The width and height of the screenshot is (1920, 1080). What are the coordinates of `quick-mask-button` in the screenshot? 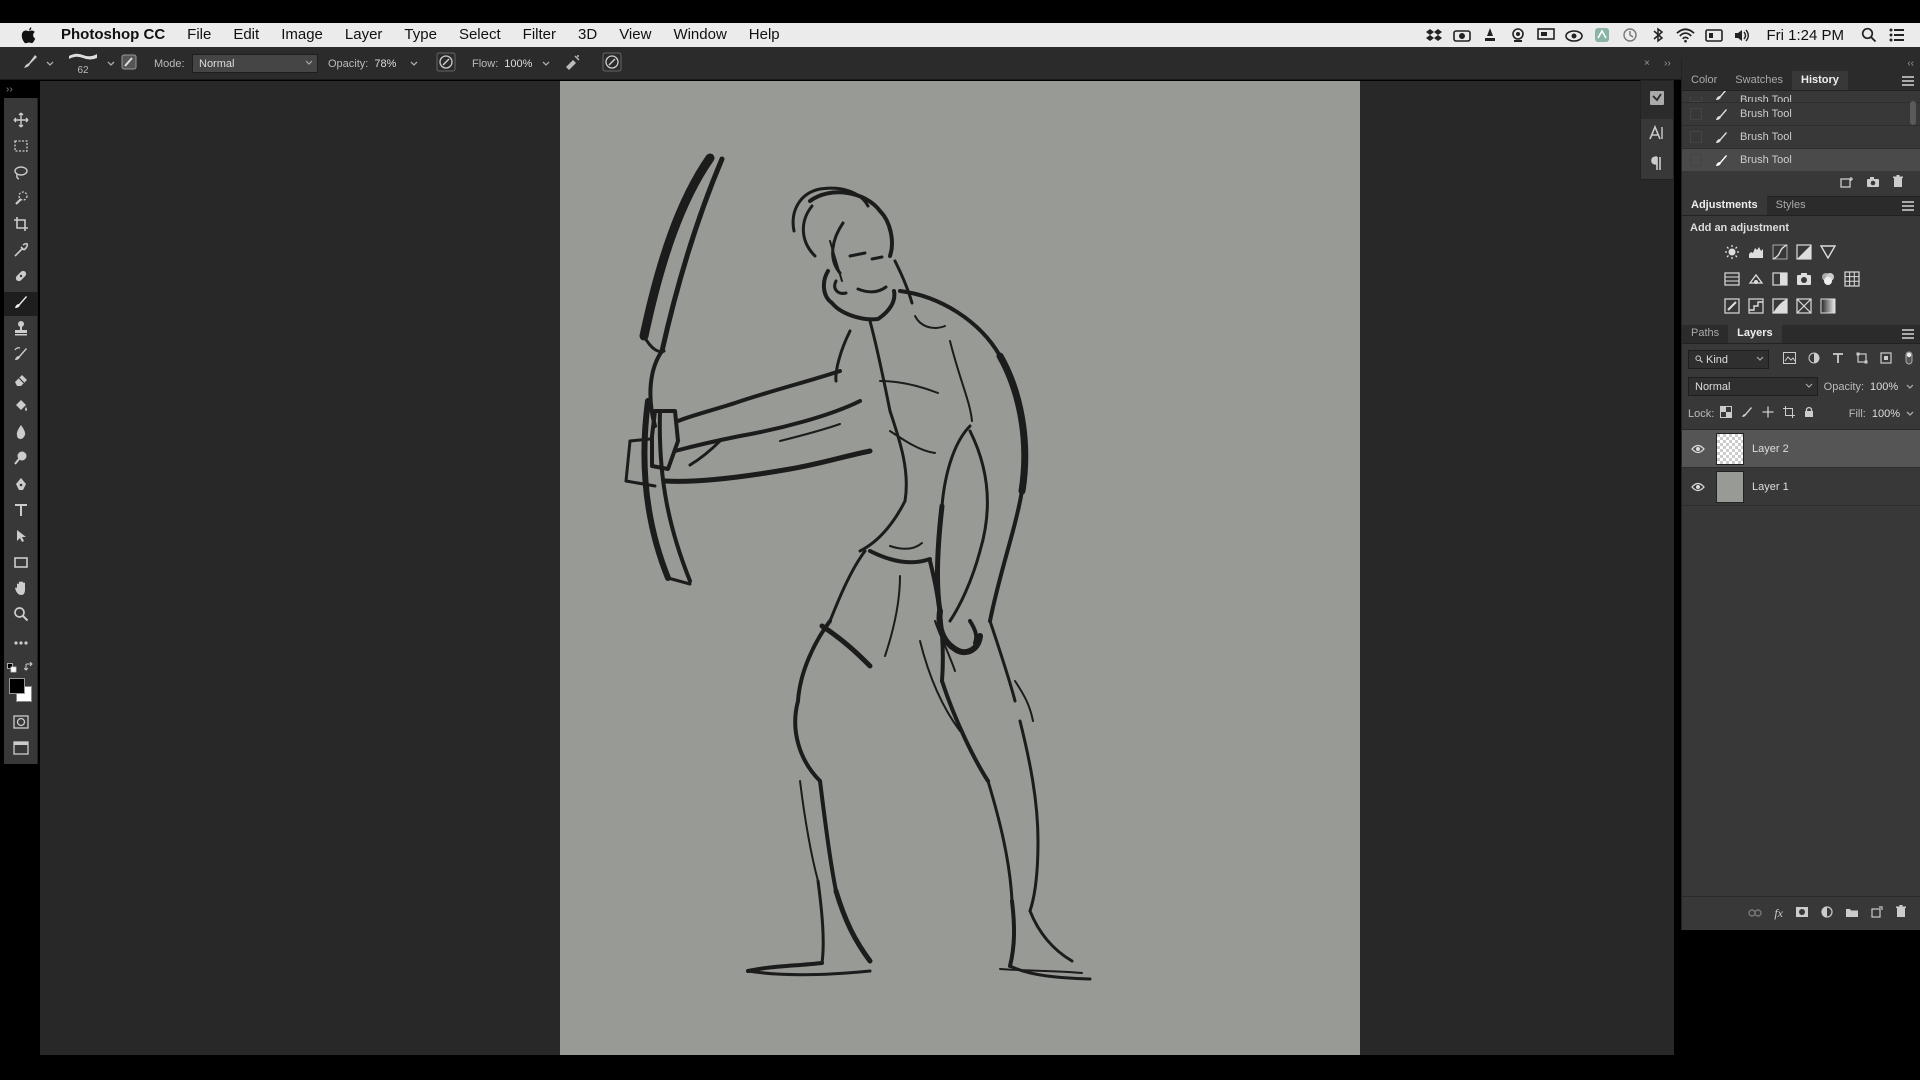 It's located at (21, 724).